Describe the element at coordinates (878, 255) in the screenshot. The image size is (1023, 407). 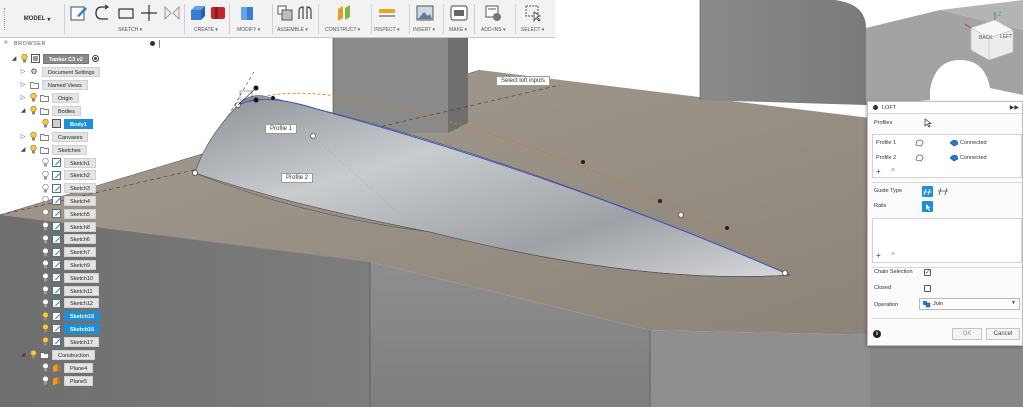
I see `add-rail-button: +` at that location.